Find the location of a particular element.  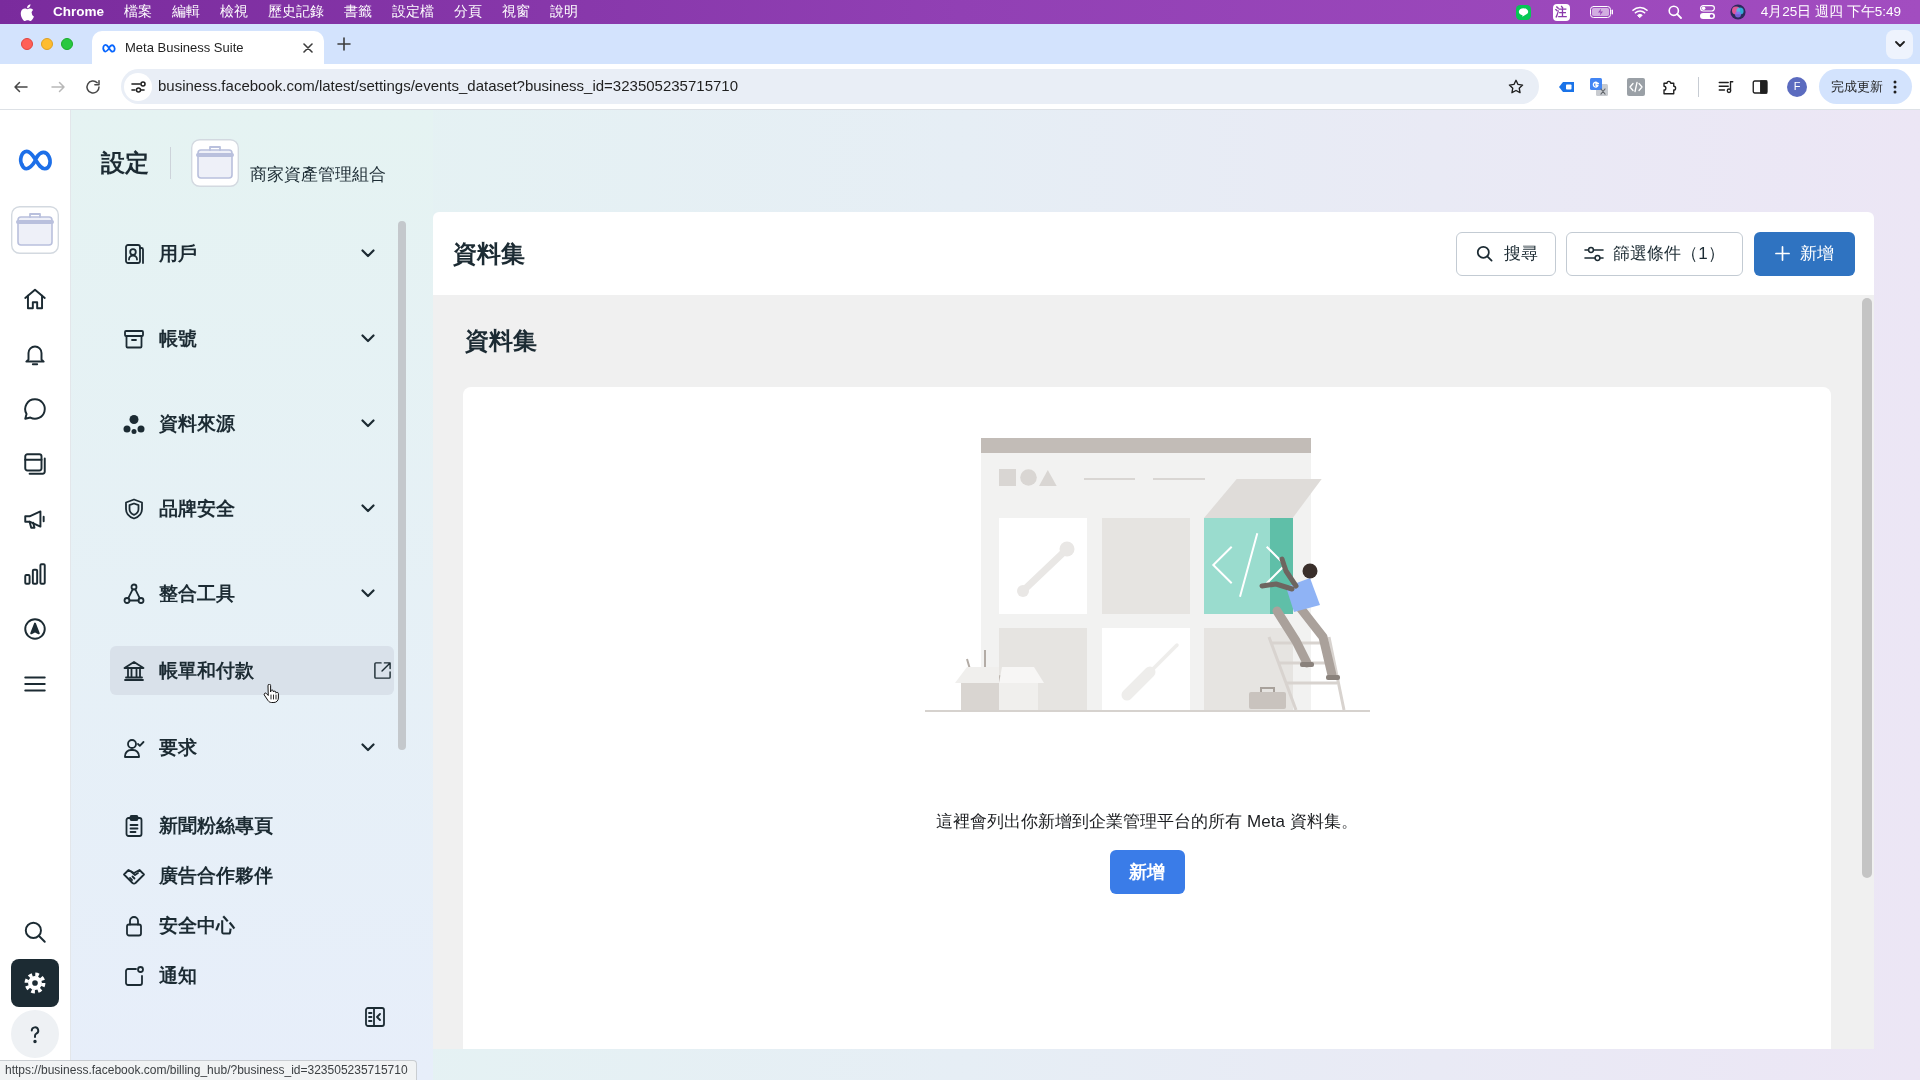

connected-nodes-icon is located at coordinates (134, 593).